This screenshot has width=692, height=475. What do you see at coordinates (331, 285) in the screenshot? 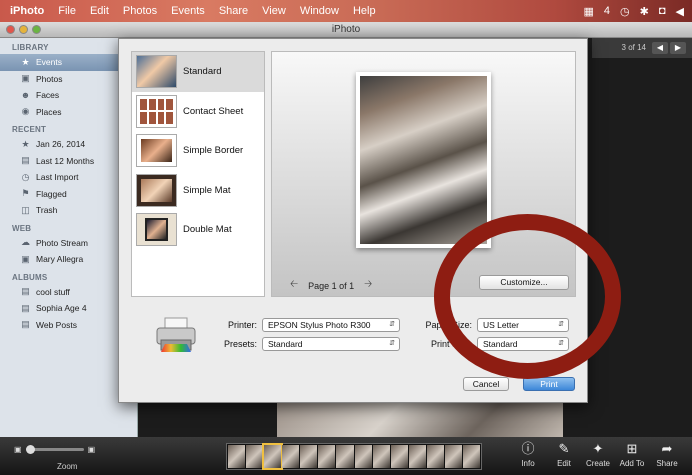
I see `page-navigator: 🡠 Page 1 of 1 🡢` at bounding box center [331, 285].